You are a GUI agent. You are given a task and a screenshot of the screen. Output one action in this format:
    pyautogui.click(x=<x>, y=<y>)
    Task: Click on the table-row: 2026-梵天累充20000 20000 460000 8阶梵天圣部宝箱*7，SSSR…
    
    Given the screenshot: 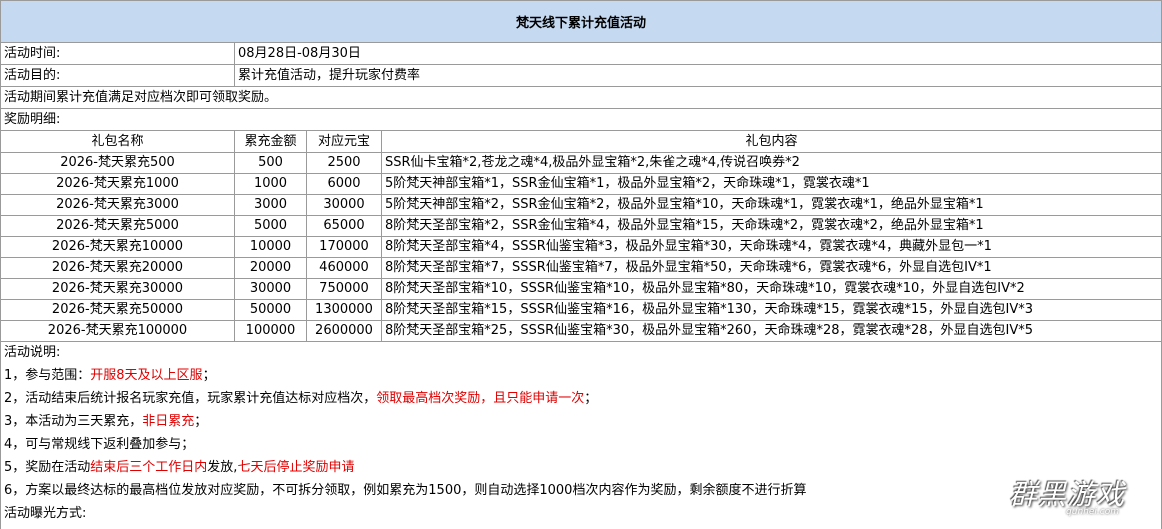 What is the action you would take?
    pyautogui.click(x=581, y=268)
    